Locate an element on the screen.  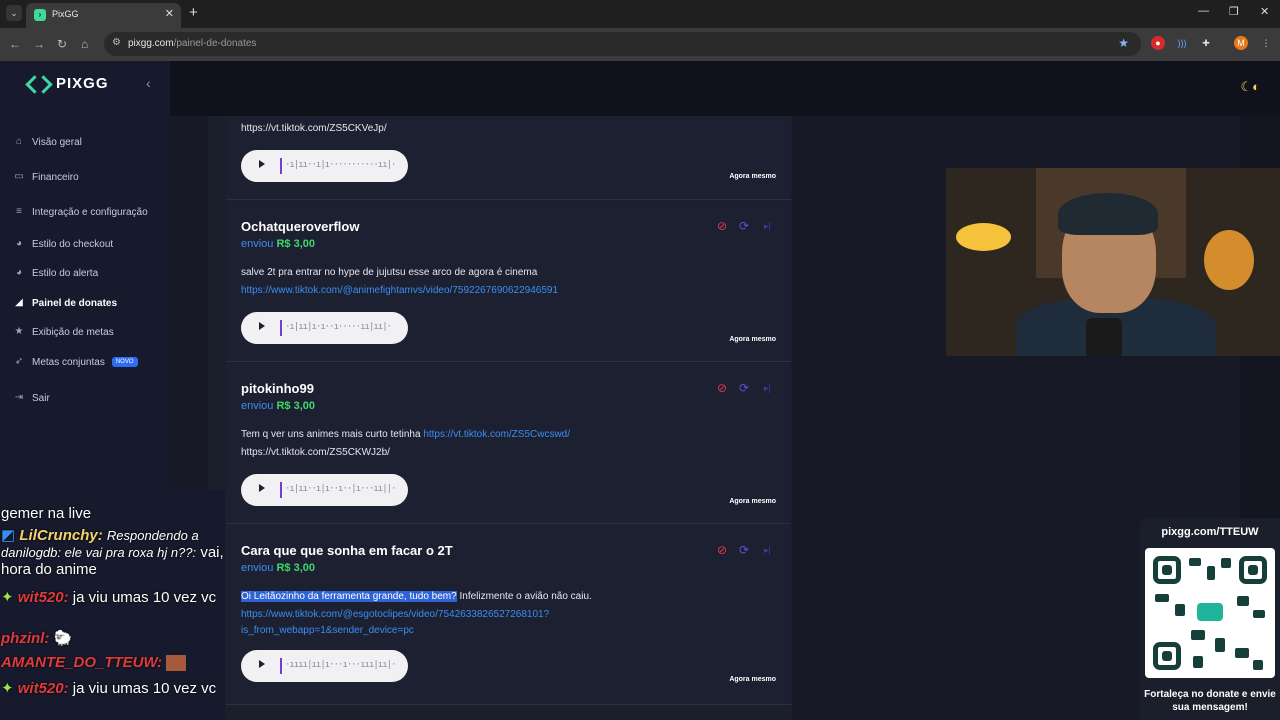
close-tab-icon: ✕ is located at coordinates (169, 13).